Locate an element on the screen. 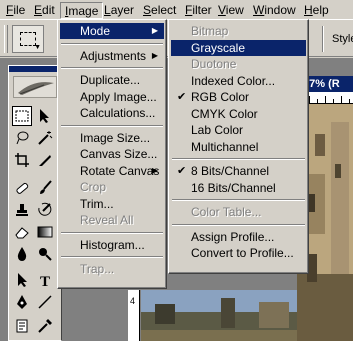 The width and height of the screenshot is (353, 341). mode-menu-item-bitmap: Bitmap is located at coordinates (238, 31).